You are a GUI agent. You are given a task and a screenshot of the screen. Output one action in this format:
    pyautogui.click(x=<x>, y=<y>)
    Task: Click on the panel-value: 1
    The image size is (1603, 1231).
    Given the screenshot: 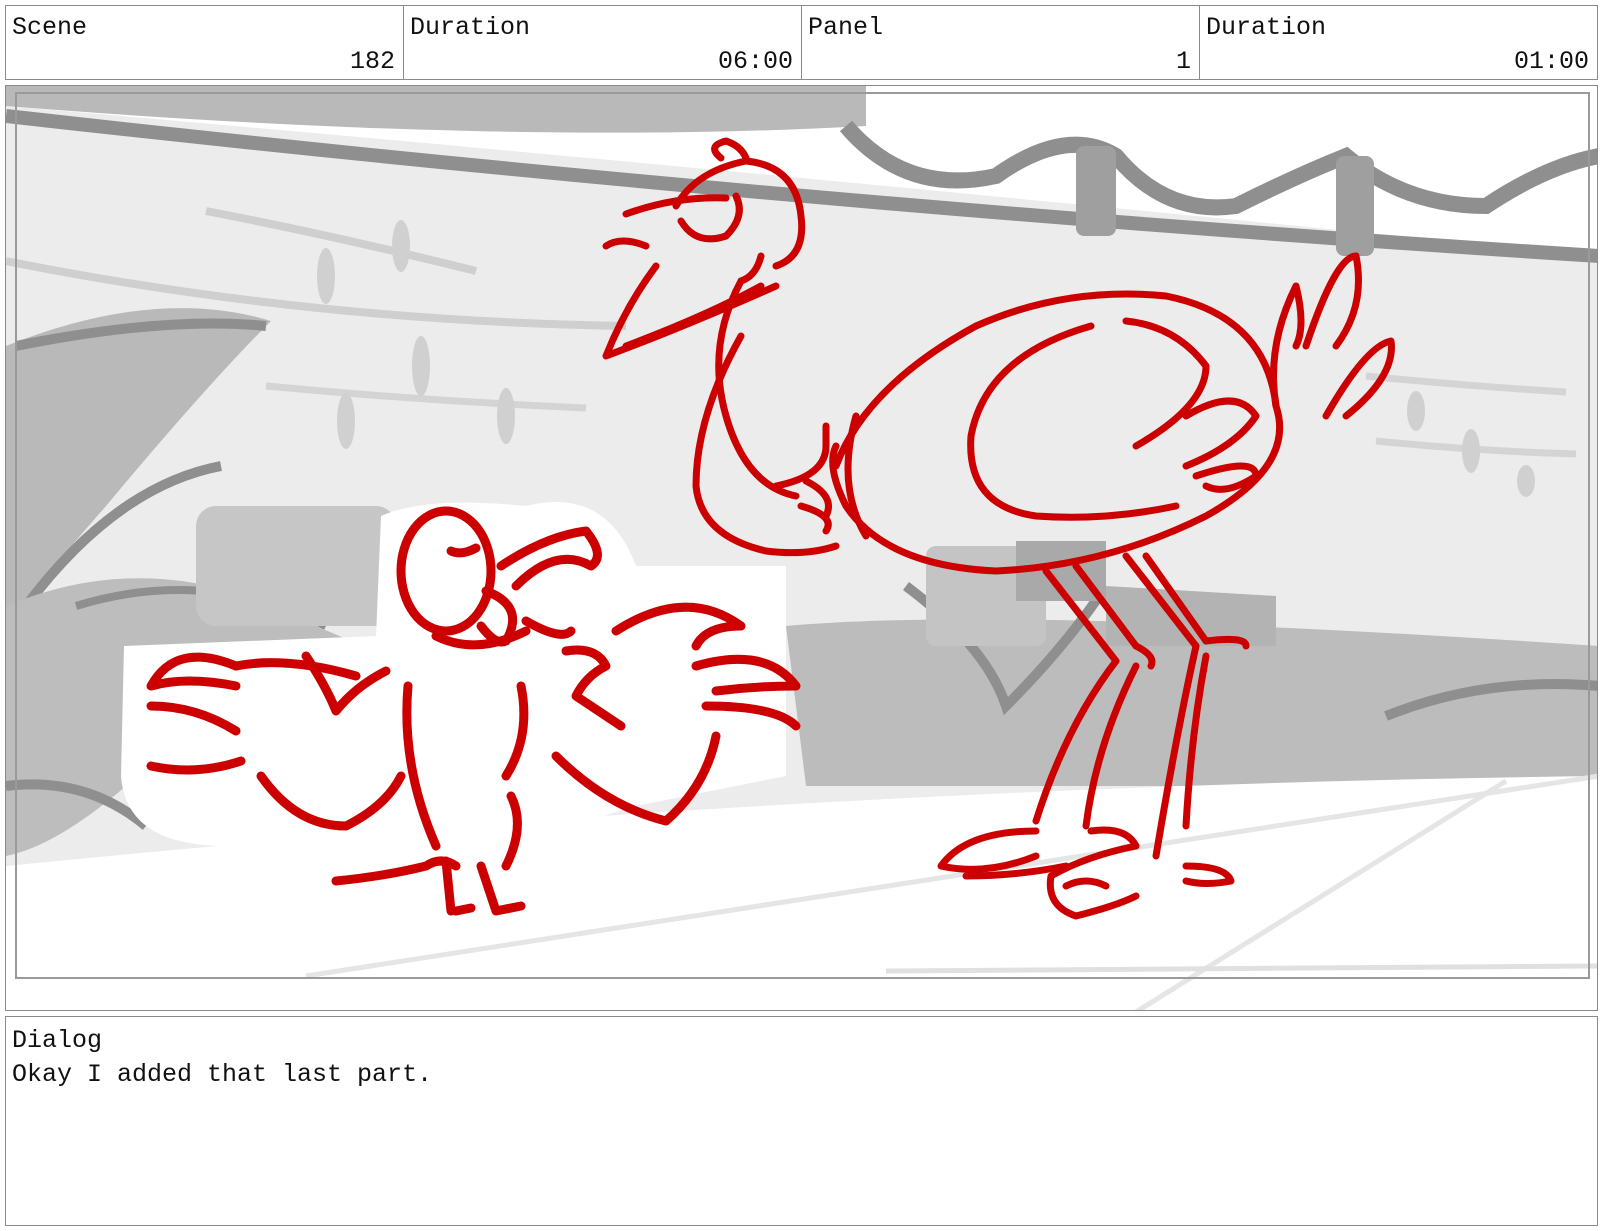 What is the action you would take?
    pyautogui.click(x=1183, y=61)
    